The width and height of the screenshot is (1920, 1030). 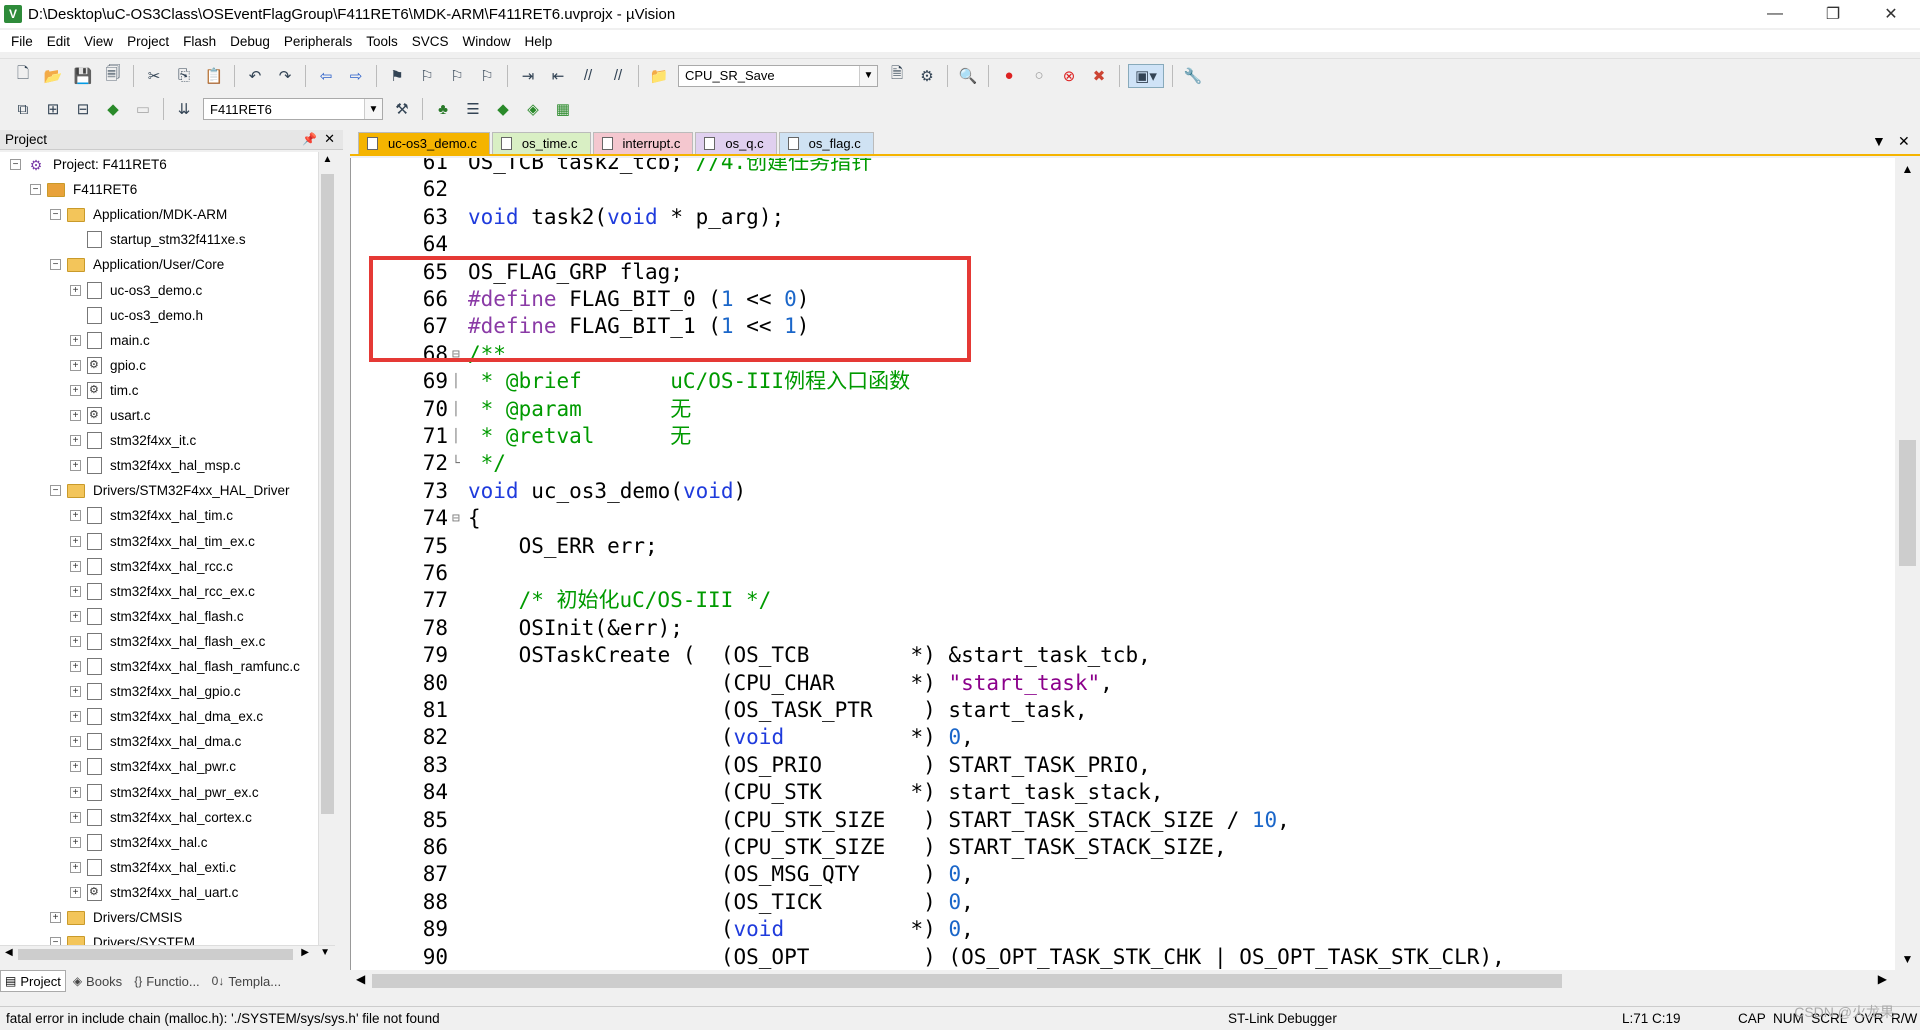 I want to click on save-all-icon: 🗐, so click(x=113, y=76).